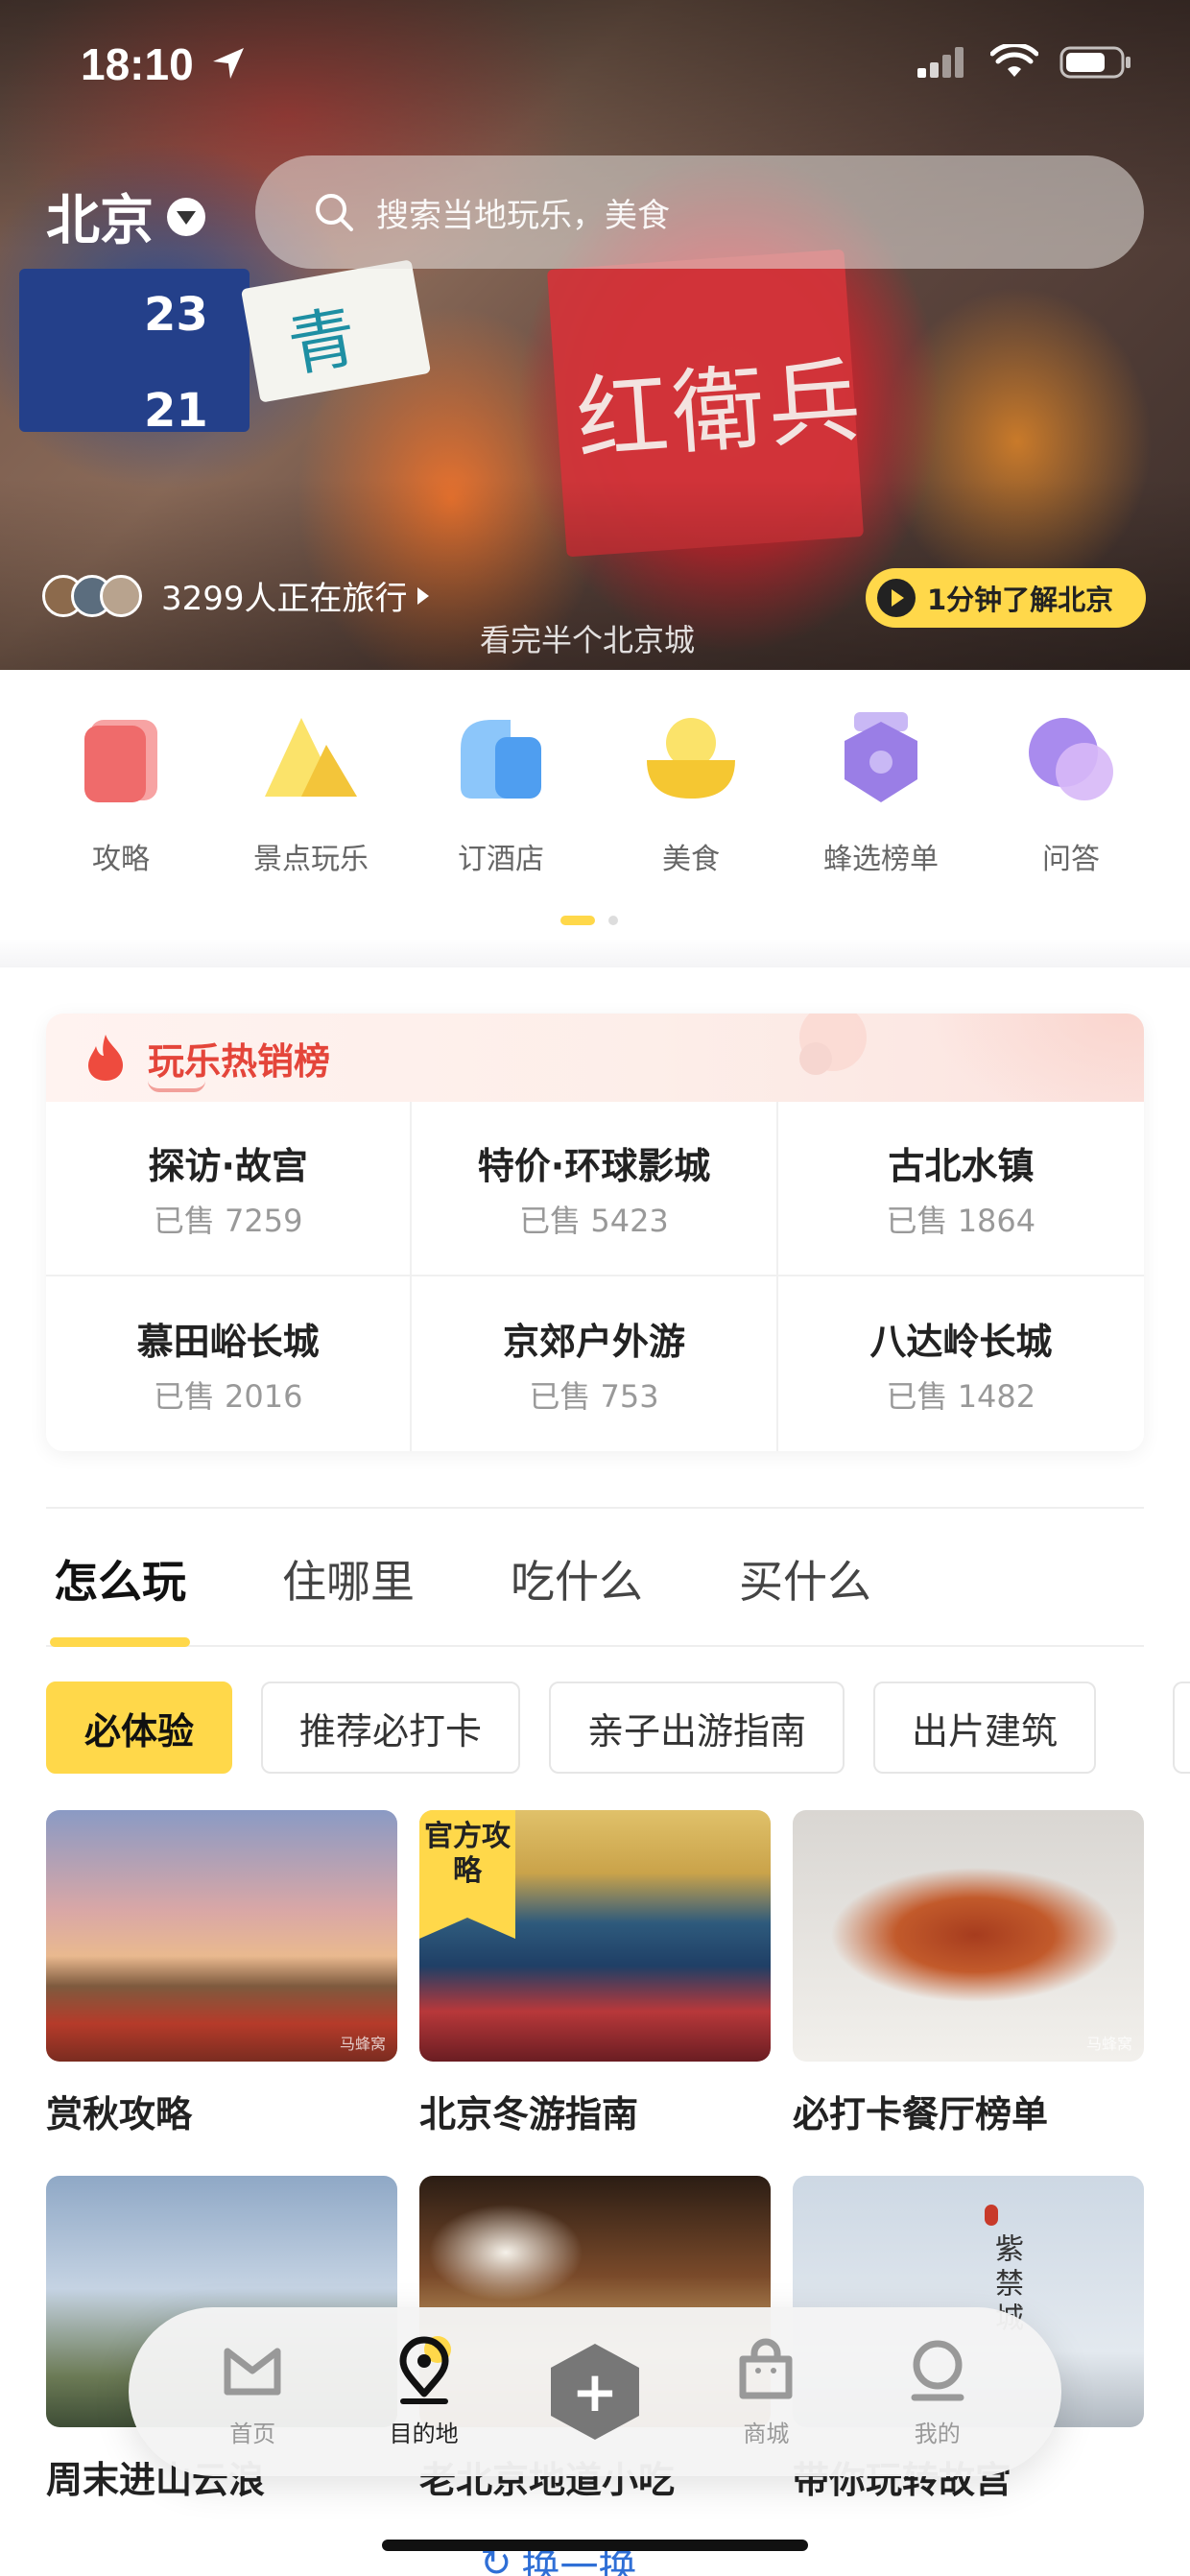 The image size is (1190, 2576). Describe the element at coordinates (595, 1936) in the screenshot. I see `card-image: 官方攻略` at that location.